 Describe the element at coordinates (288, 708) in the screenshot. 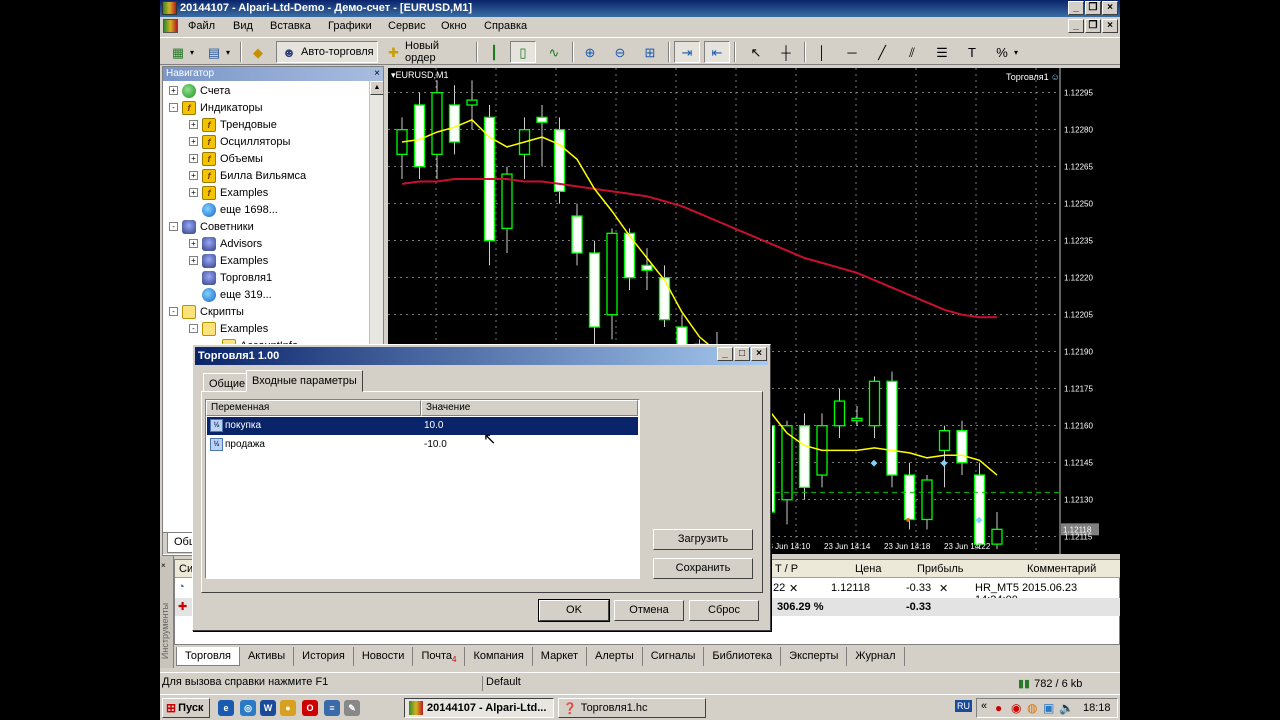

I see `chrome-icon: ●` at that location.